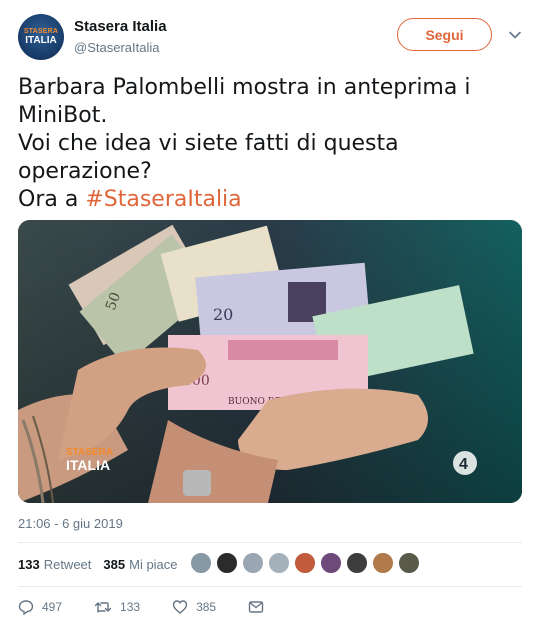 Image resolution: width=542 pixels, height=632 pixels. I want to click on avatar: STASERA ITALIA, so click(41, 37).